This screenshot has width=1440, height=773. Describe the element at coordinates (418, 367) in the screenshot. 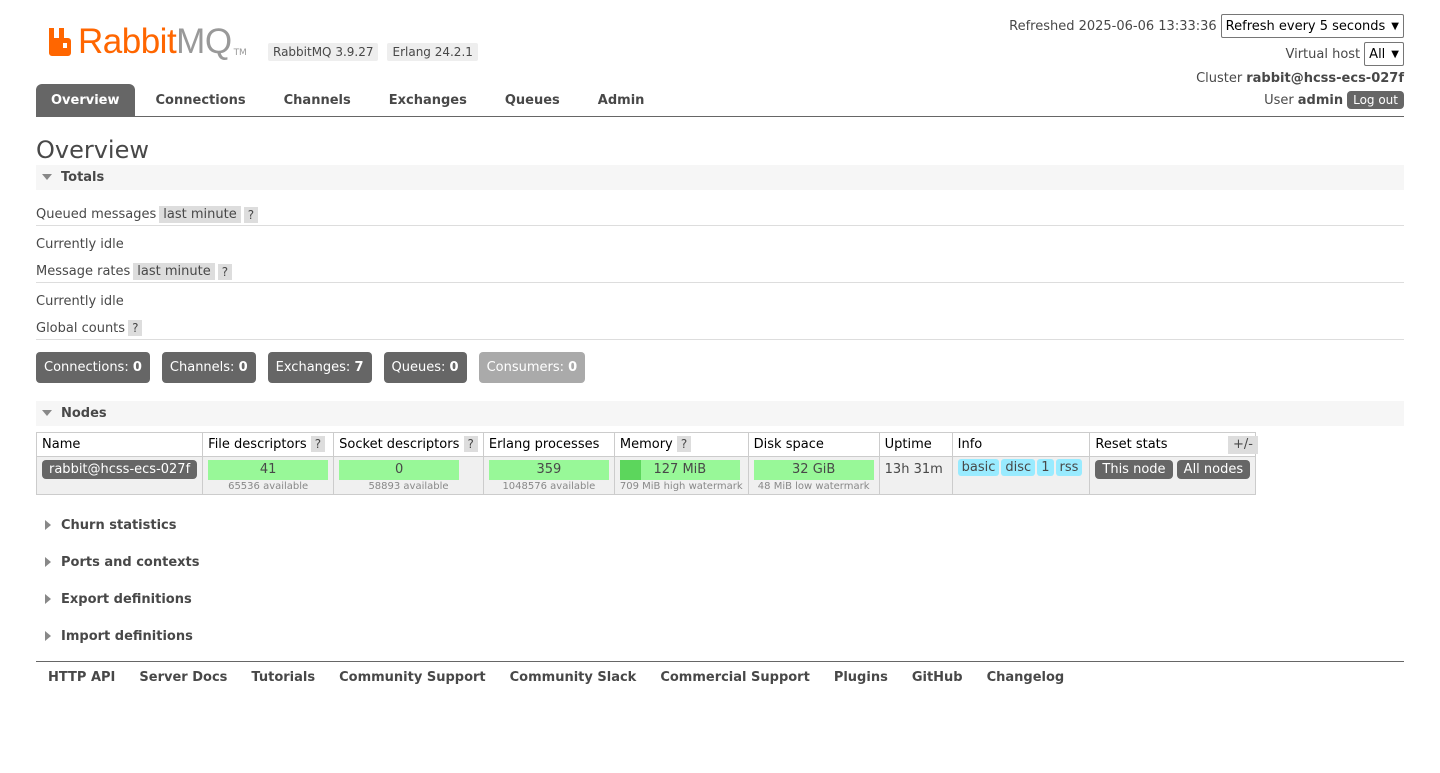

I see `count-label: Queues:` at that location.